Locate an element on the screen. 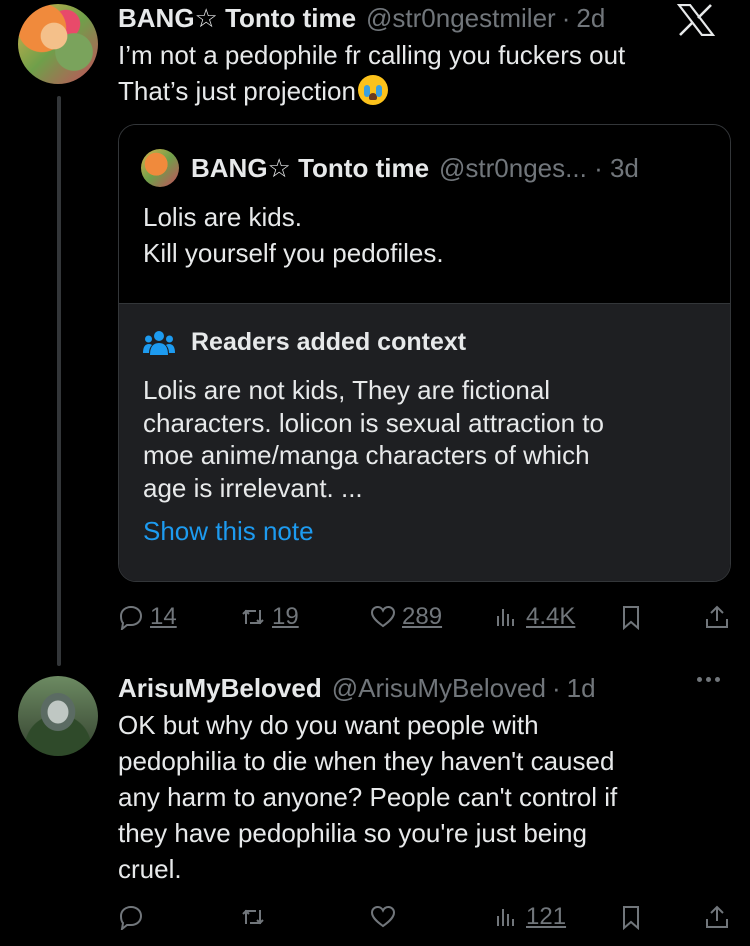 The width and height of the screenshot is (750, 946). more-icon is located at coordinates (708, 679).